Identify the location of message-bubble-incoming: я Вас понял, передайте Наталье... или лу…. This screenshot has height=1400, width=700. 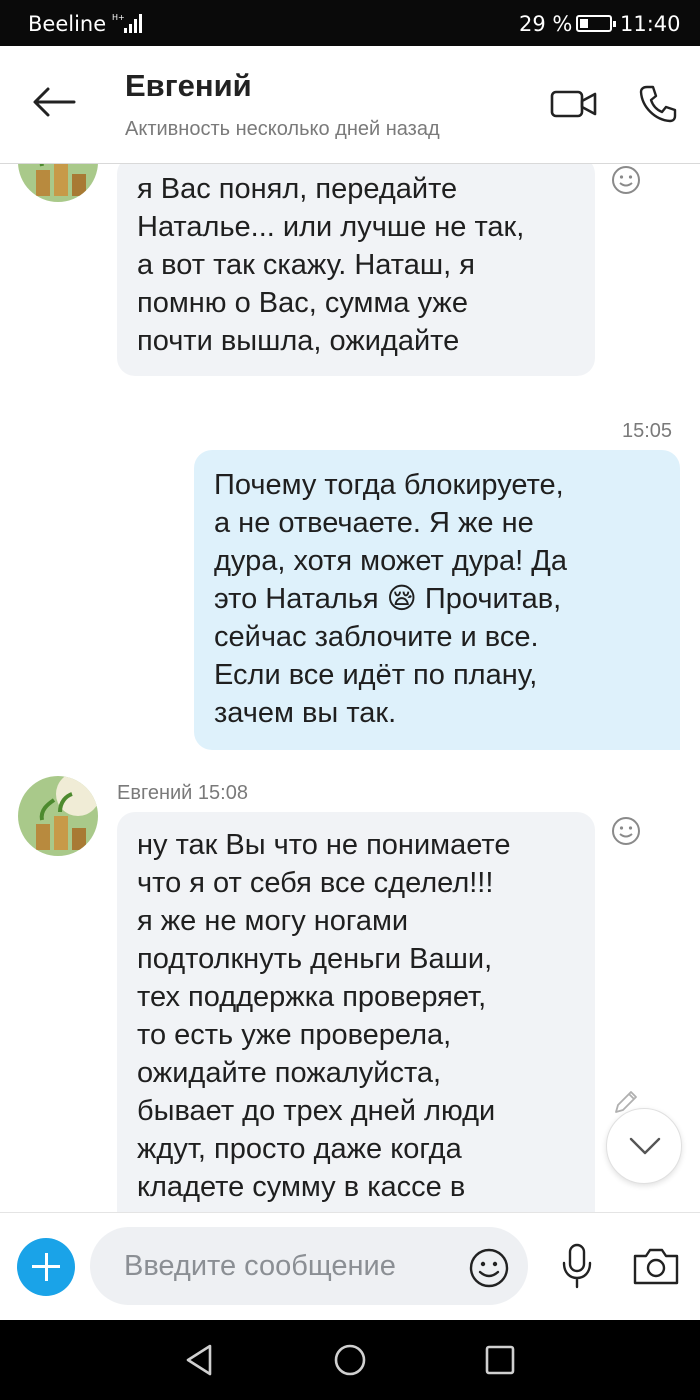
(356, 270).